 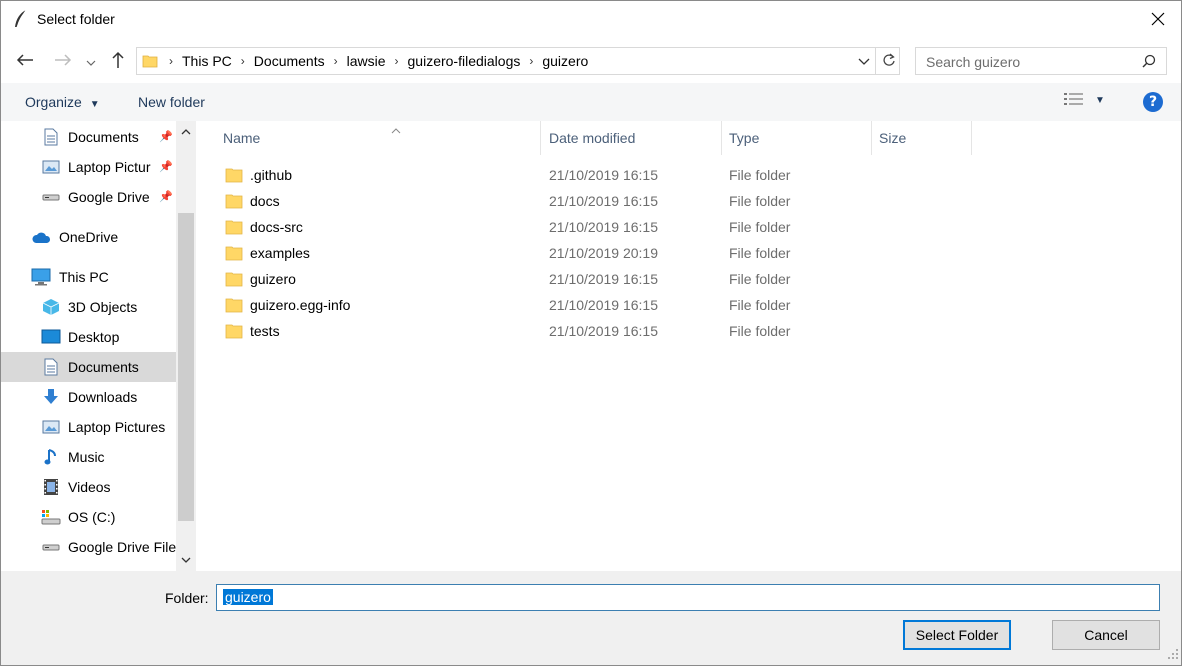 I want to click on new-folder-button: New folder, so click(x=171, y=102).